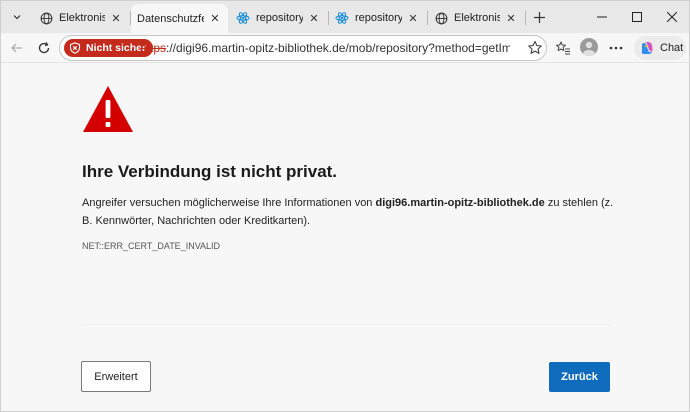 Image resolution: width=690 pixels, height=412 pixels. Describe the element at coordinates (153, 48) in the screenshot. I see `url-protocol: https` at that location.